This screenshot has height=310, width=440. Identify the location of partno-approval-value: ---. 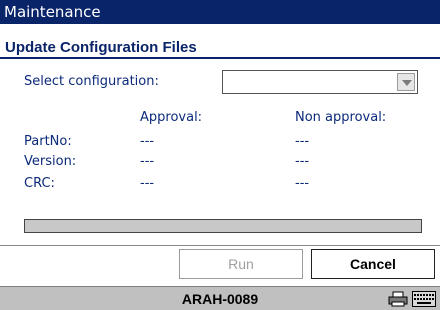
(147, 141).